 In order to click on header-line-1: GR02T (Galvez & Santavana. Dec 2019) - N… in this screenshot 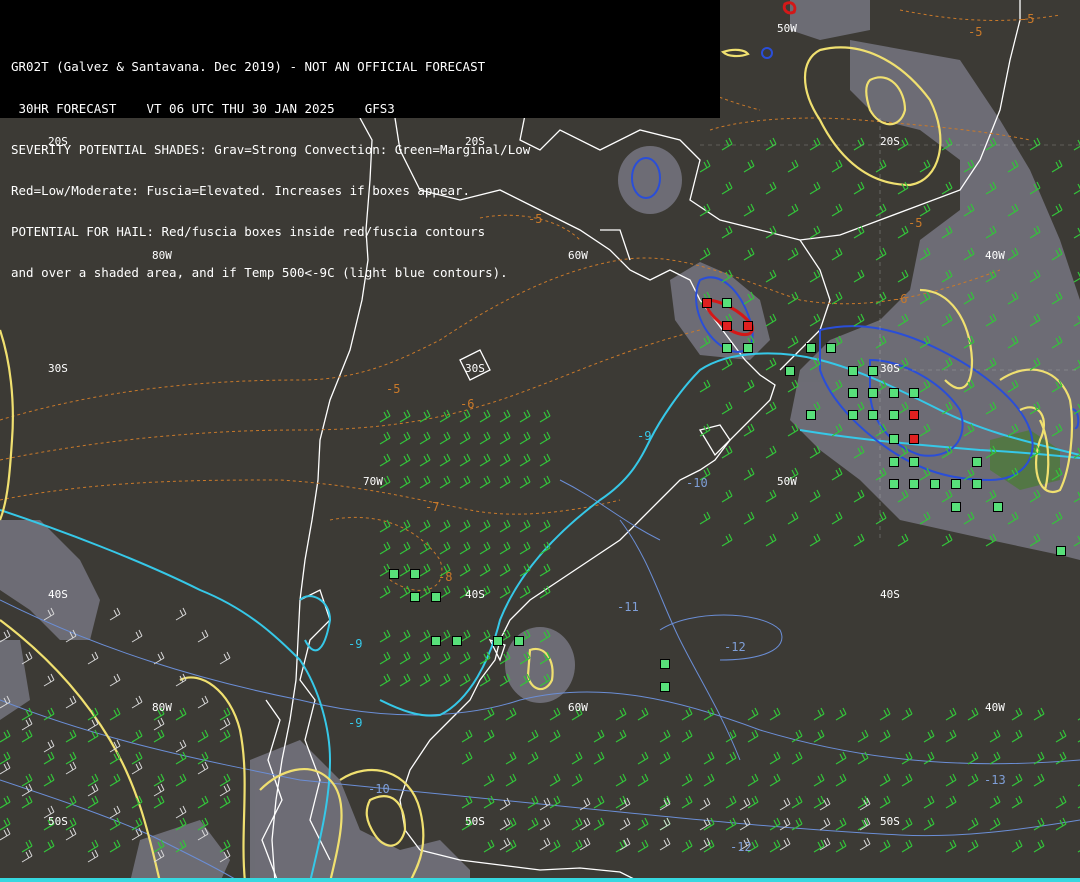, I will do `click(248, 67)`.